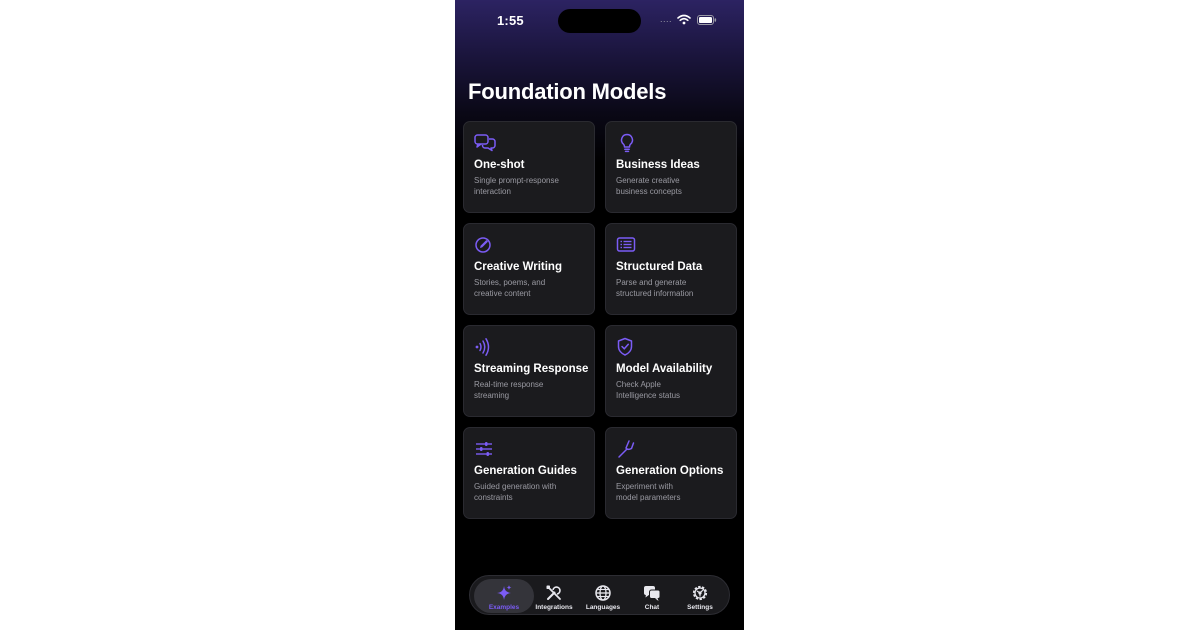 The height and width of the screenshot is (630, 1200). I want to click on tab-label: Languages, so click(603, 607).